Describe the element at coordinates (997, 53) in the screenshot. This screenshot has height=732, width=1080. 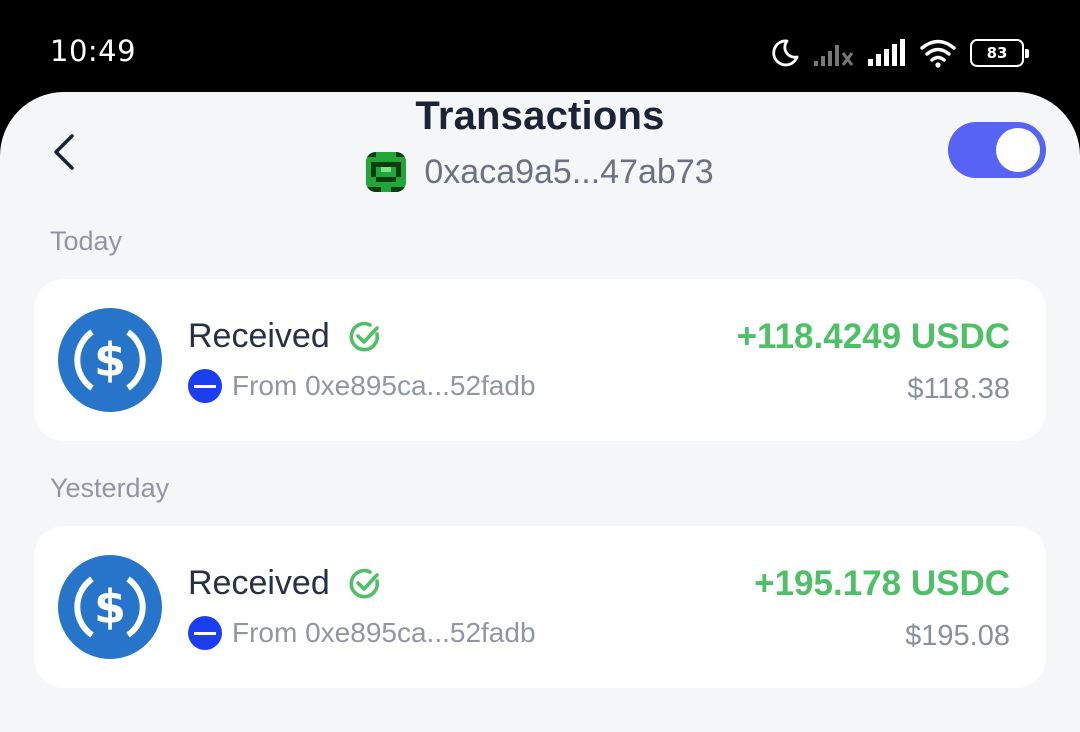
I see `battery-level: 83` at that location.